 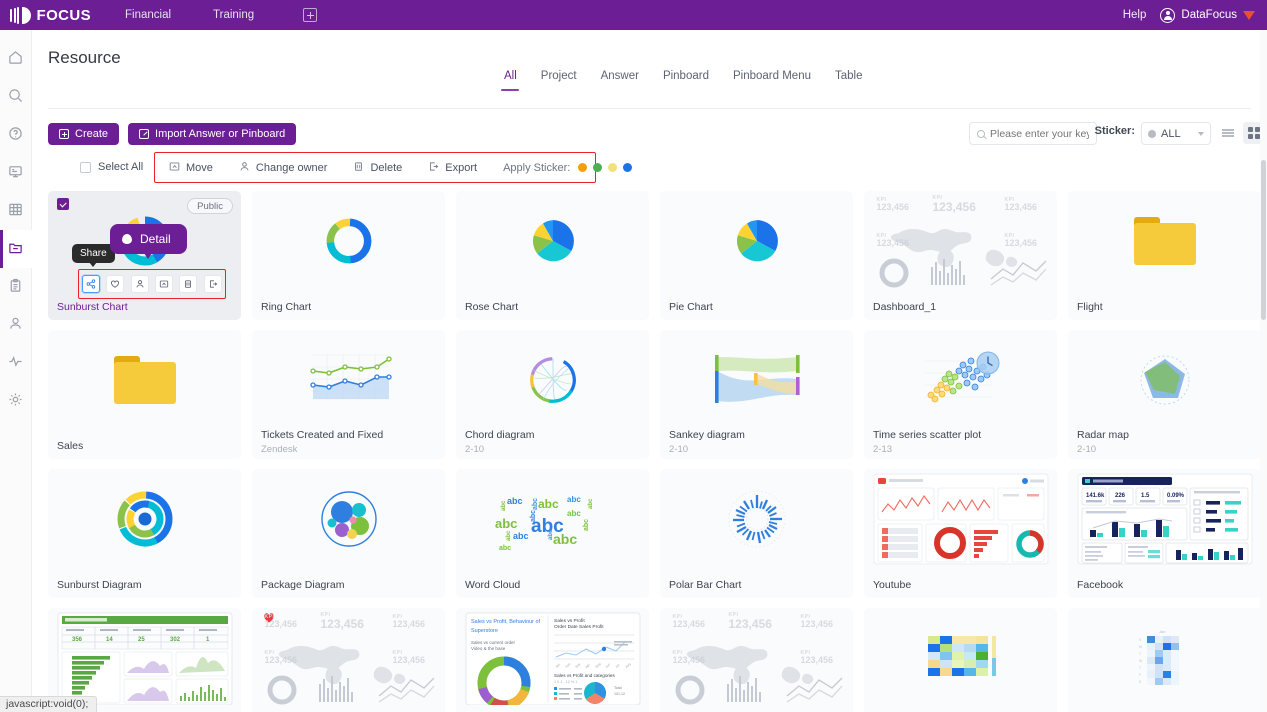 What do you see at coordinates (348, 533) in the screenshot?
I see `resource-card: Package Diagram` at bounding box center [348, 533].